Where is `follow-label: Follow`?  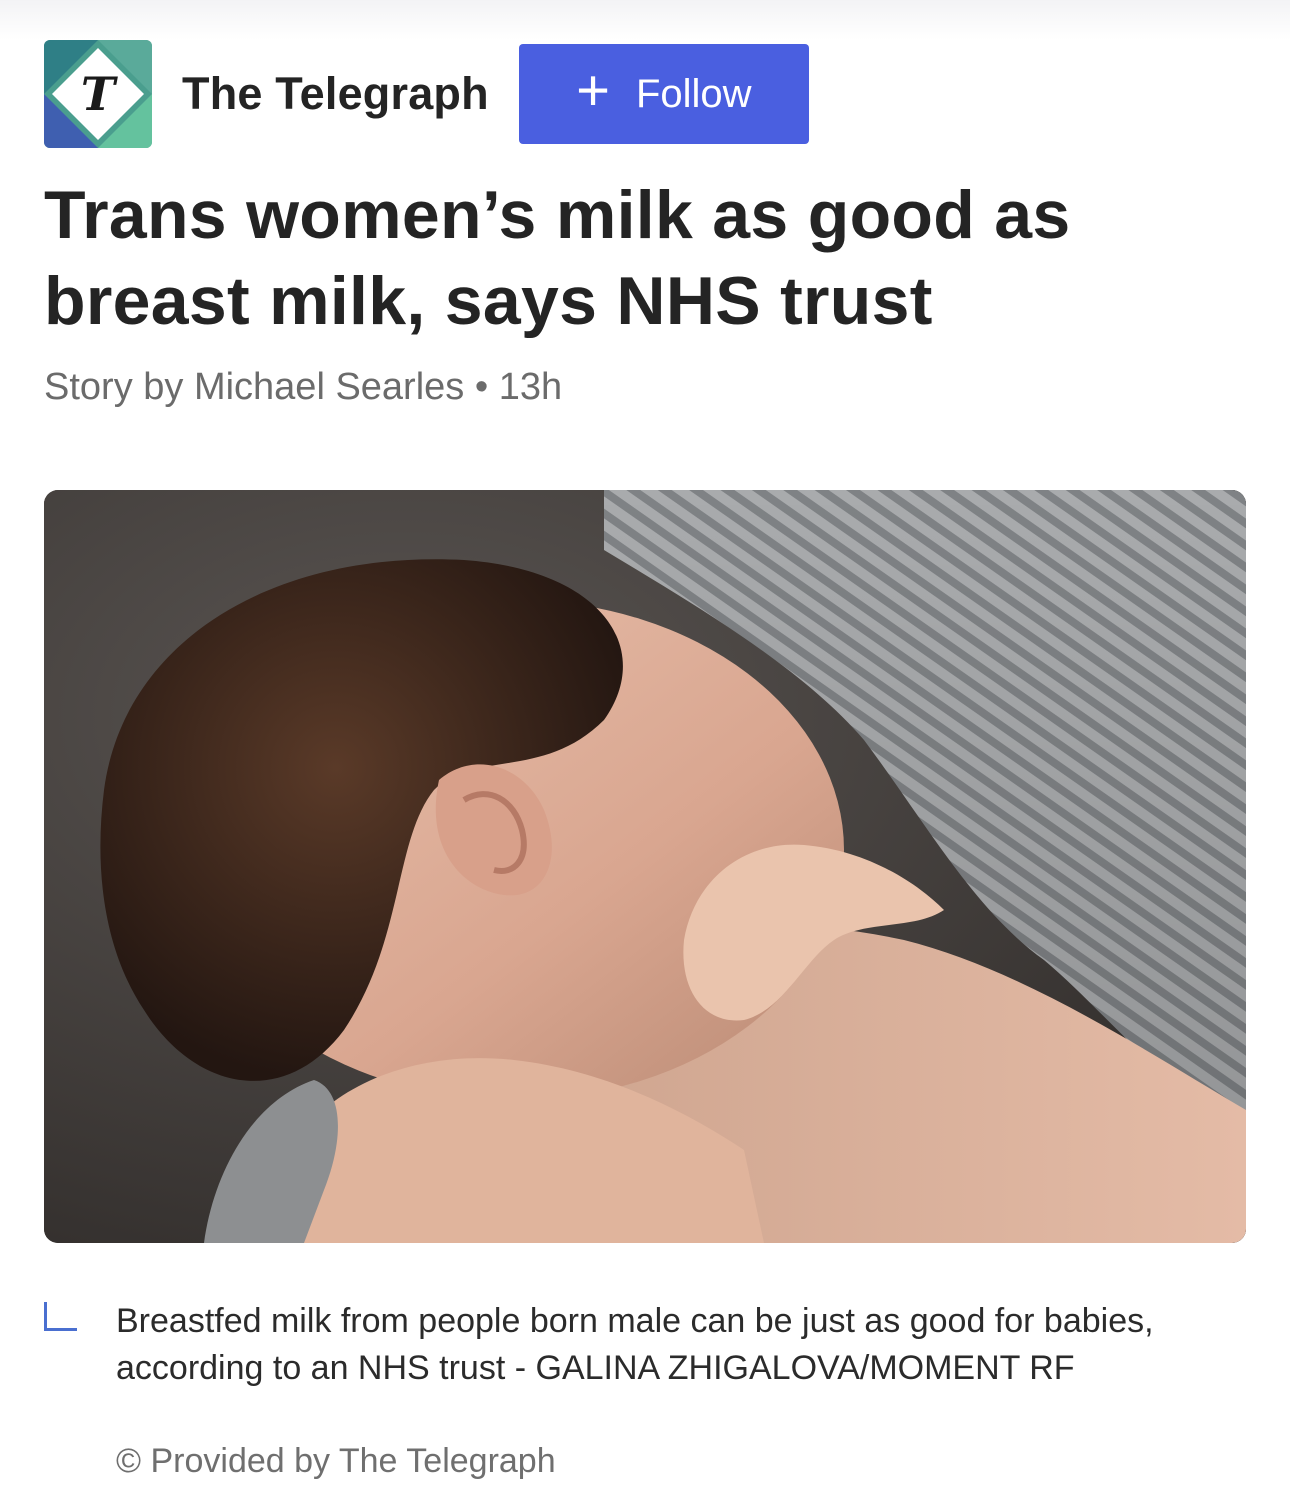 follow-label: Follow is located at coordinates (693, 93).